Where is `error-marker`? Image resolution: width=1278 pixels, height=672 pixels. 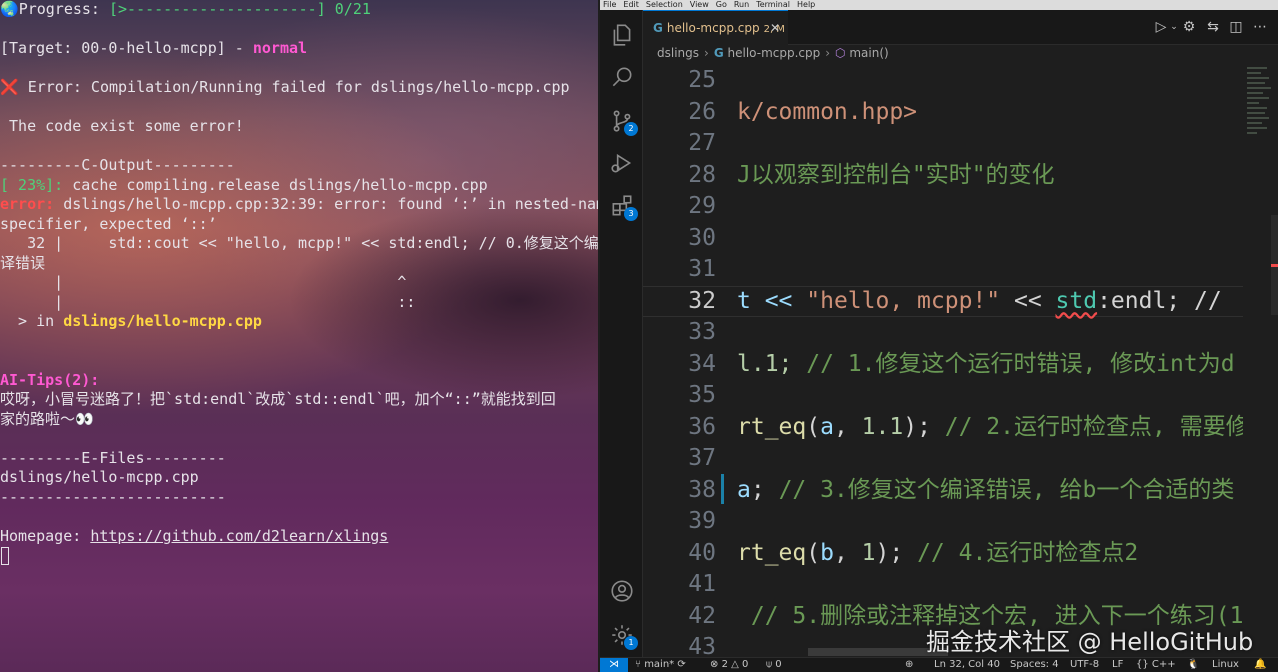 error-marker is located at coordinates (1274, 265).